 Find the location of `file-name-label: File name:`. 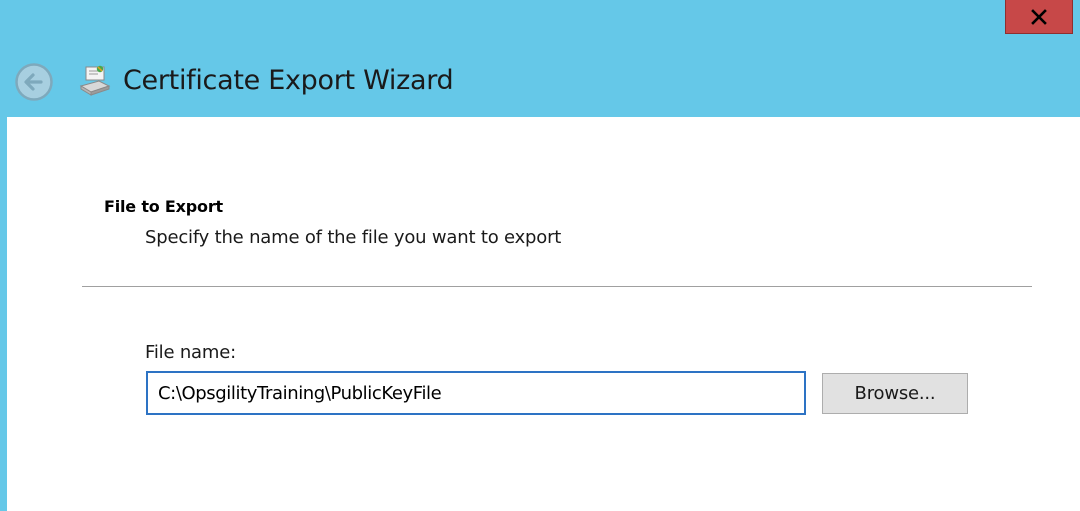

file-name-label: File name: is located at coordinates (190, 352).